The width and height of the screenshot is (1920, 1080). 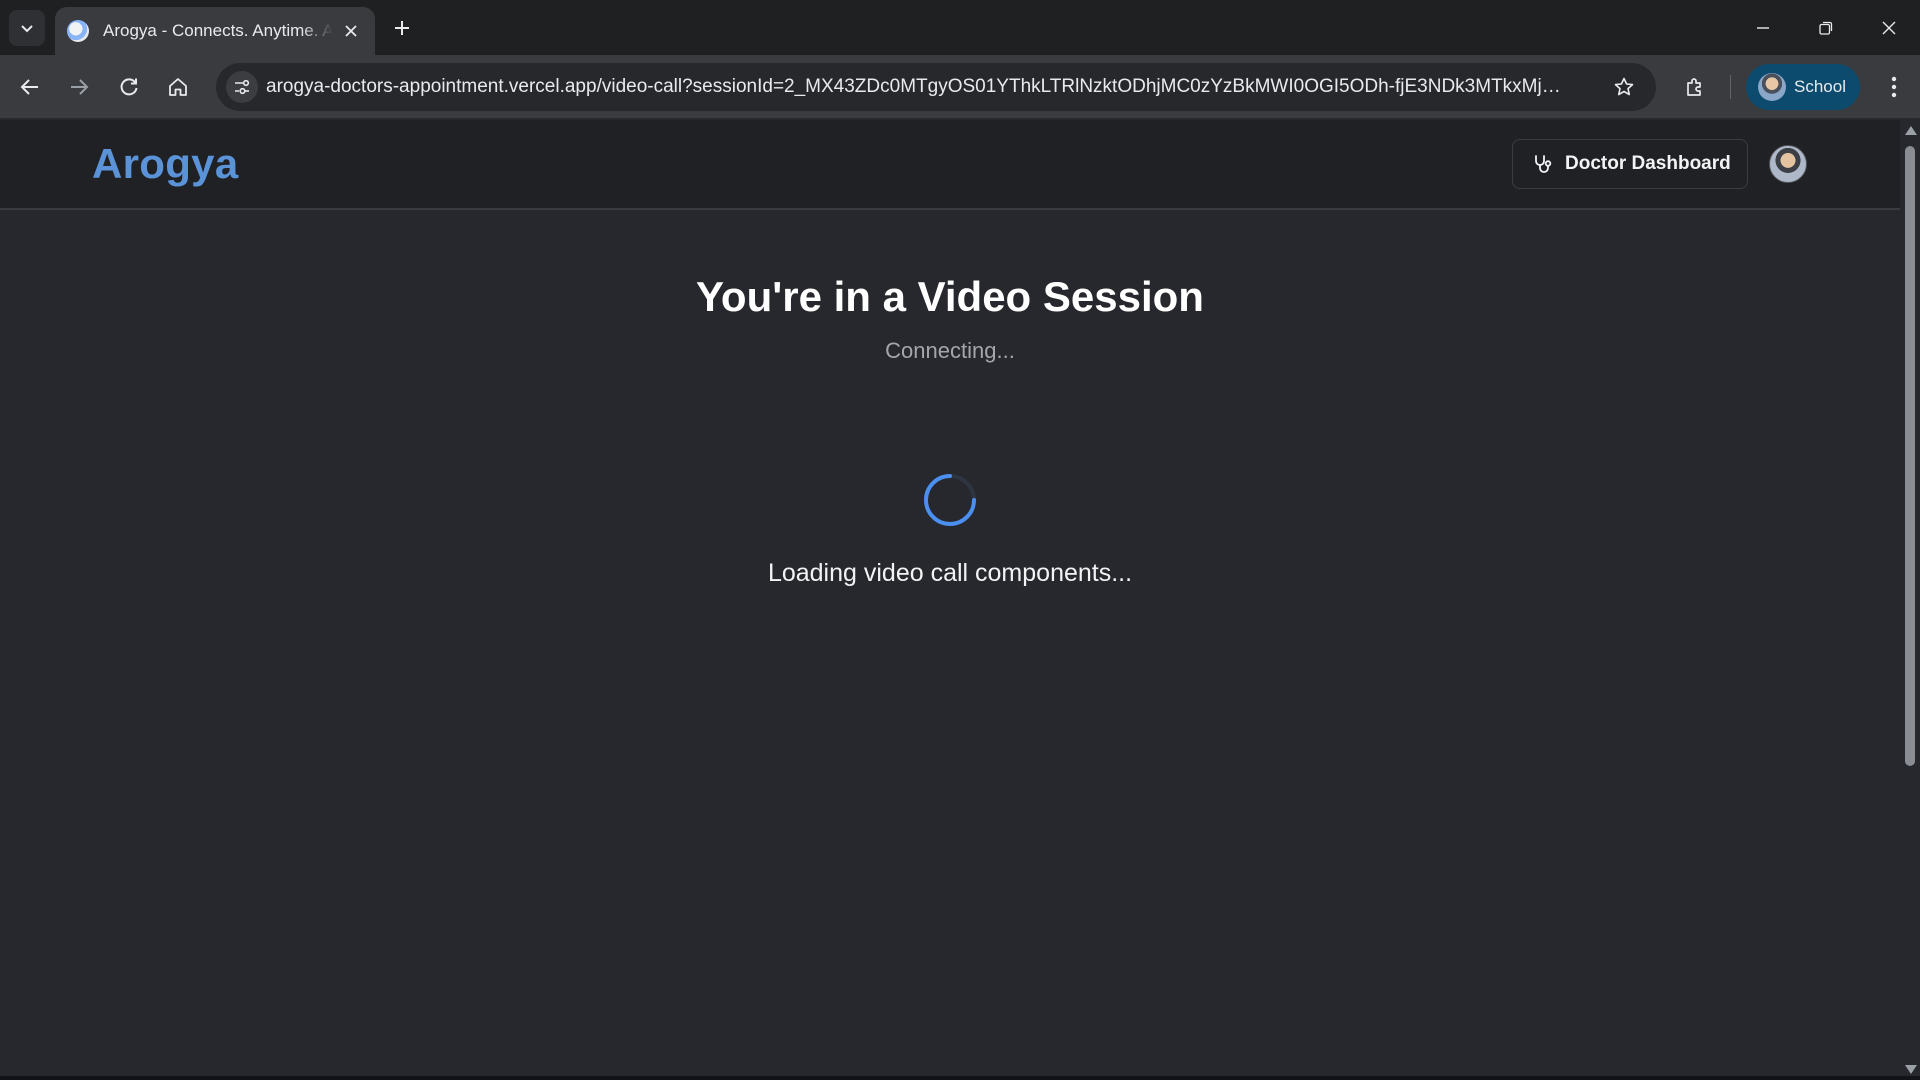 I want to click on window-bottom-edge, so click(x=960, y=1078).